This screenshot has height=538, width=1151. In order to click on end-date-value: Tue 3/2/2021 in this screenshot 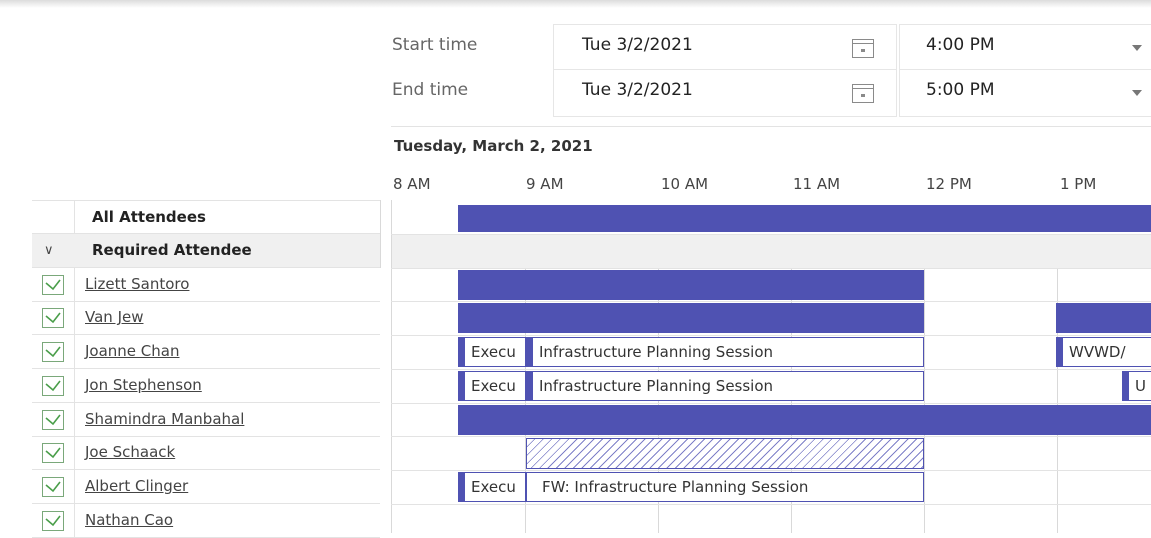, I will do `click(637, 90)`.